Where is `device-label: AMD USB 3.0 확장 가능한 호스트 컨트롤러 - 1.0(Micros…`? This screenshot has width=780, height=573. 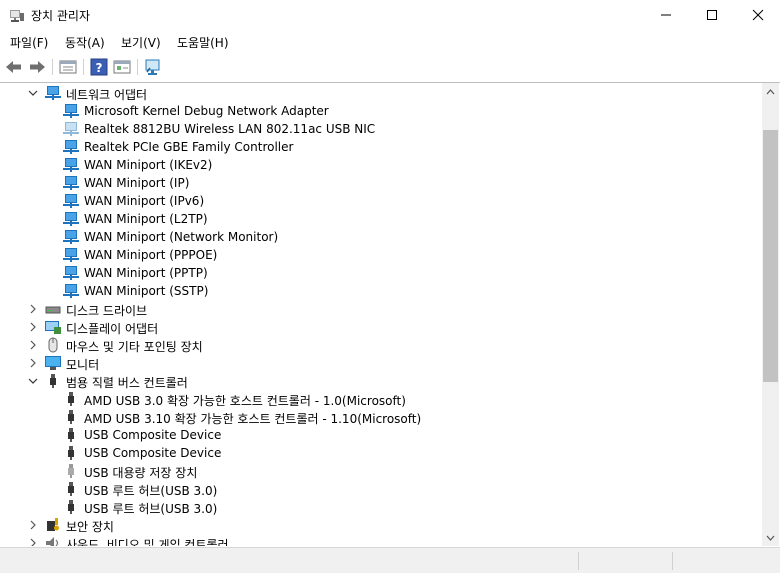
device-label: AMD USB 3.0 확장 가능한 호스트 컨트롤러 - 1.0(Micros… is located at coordinates (245, 401).